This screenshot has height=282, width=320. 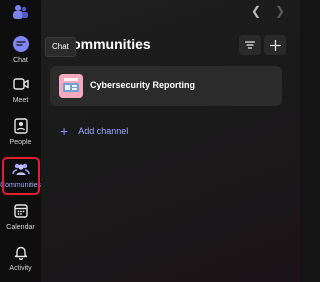 What do you see at coordinates (103, 131) in the screenshot?
I see `add-channel-label: Add channel` at bounding box center [103, 131].